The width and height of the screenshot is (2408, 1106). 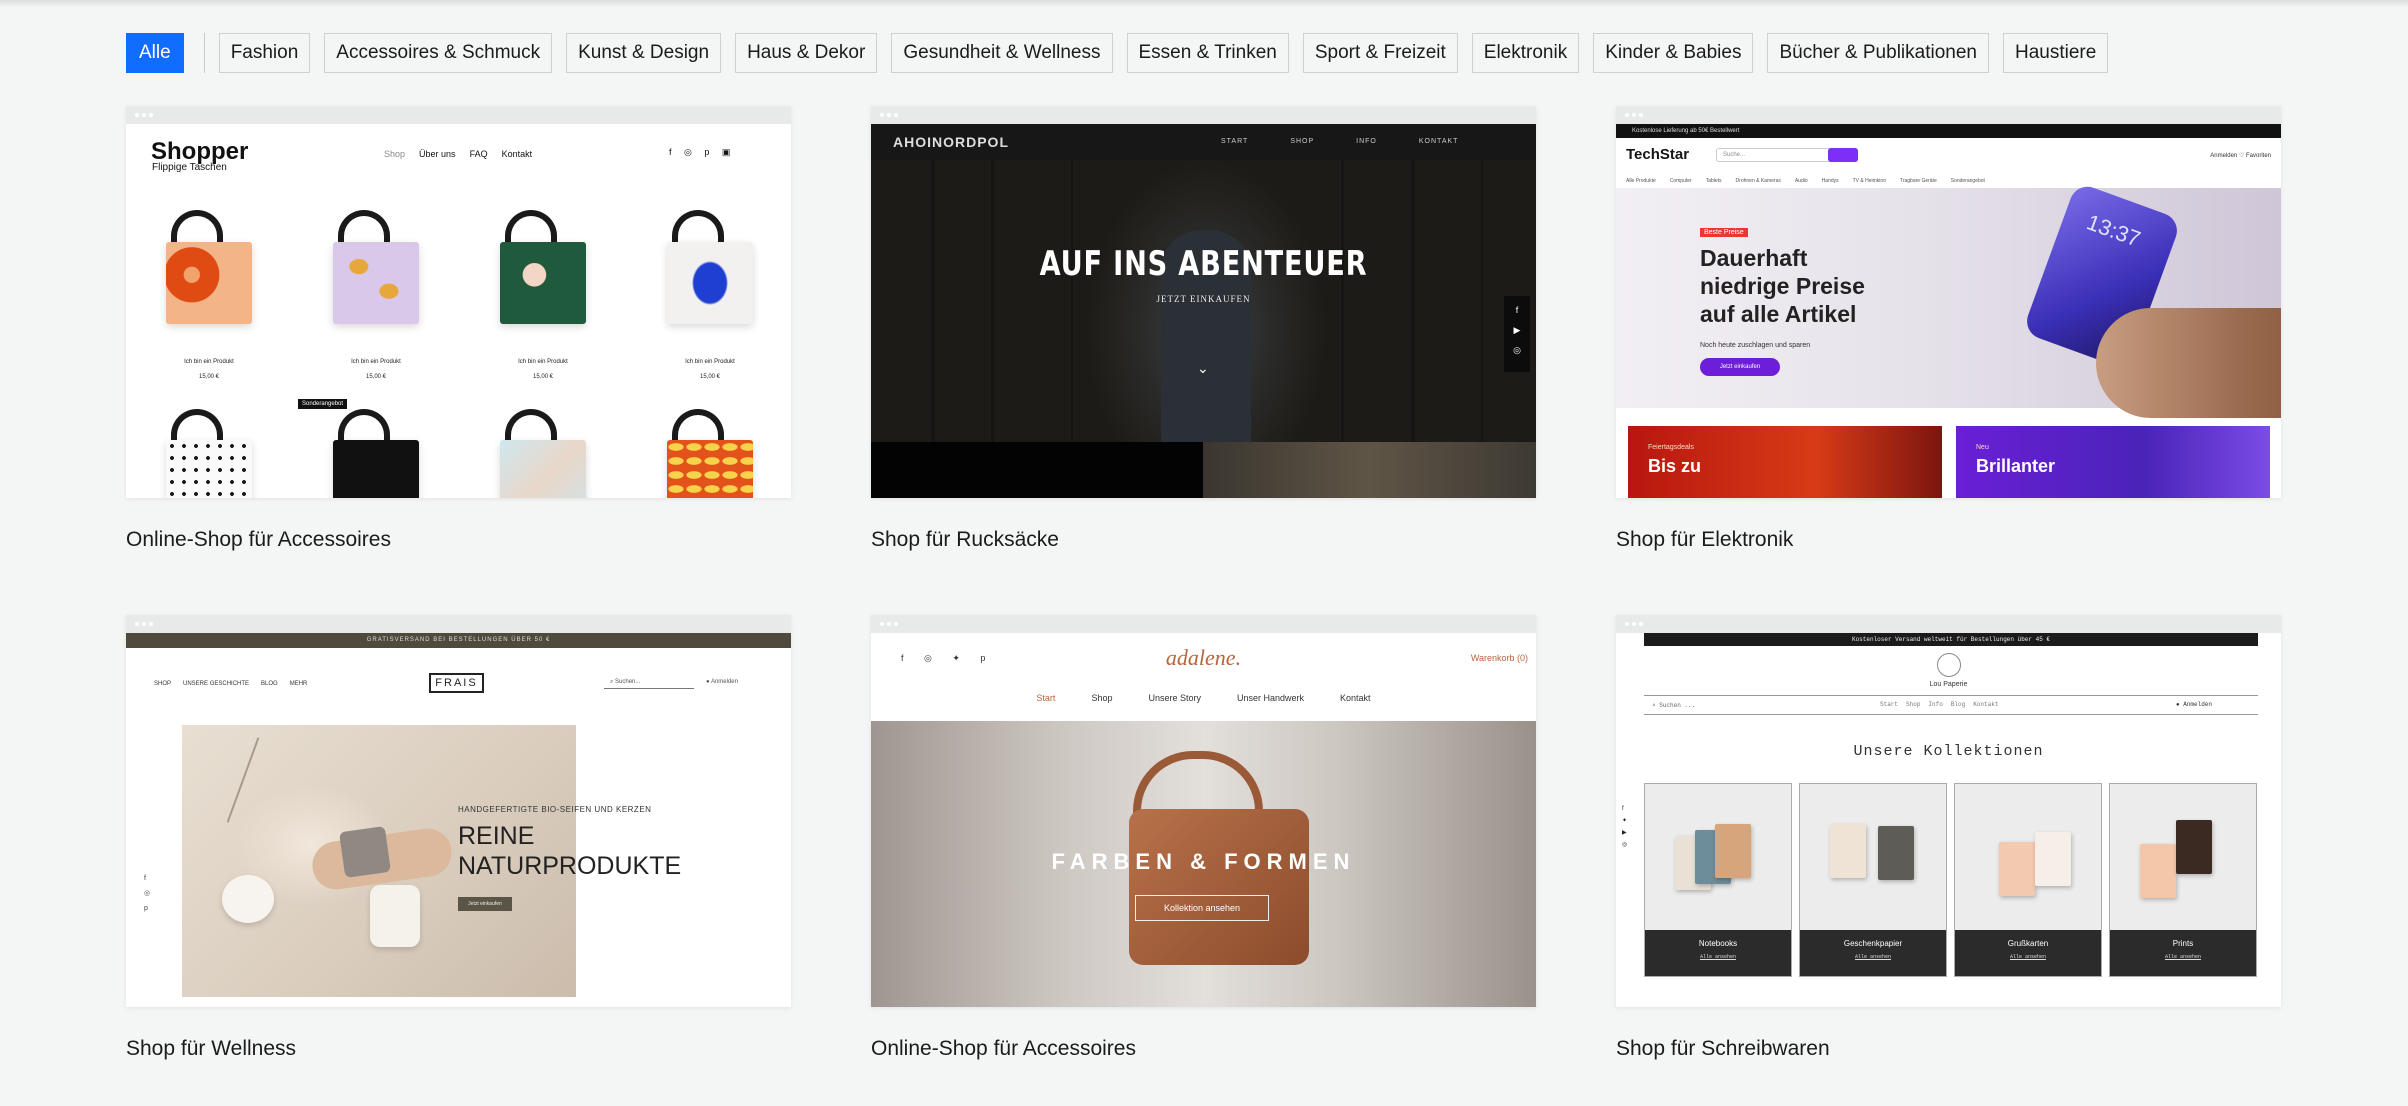 I want to click on section-title: Unsere Kollektionen, so click(x=1948, y=751).